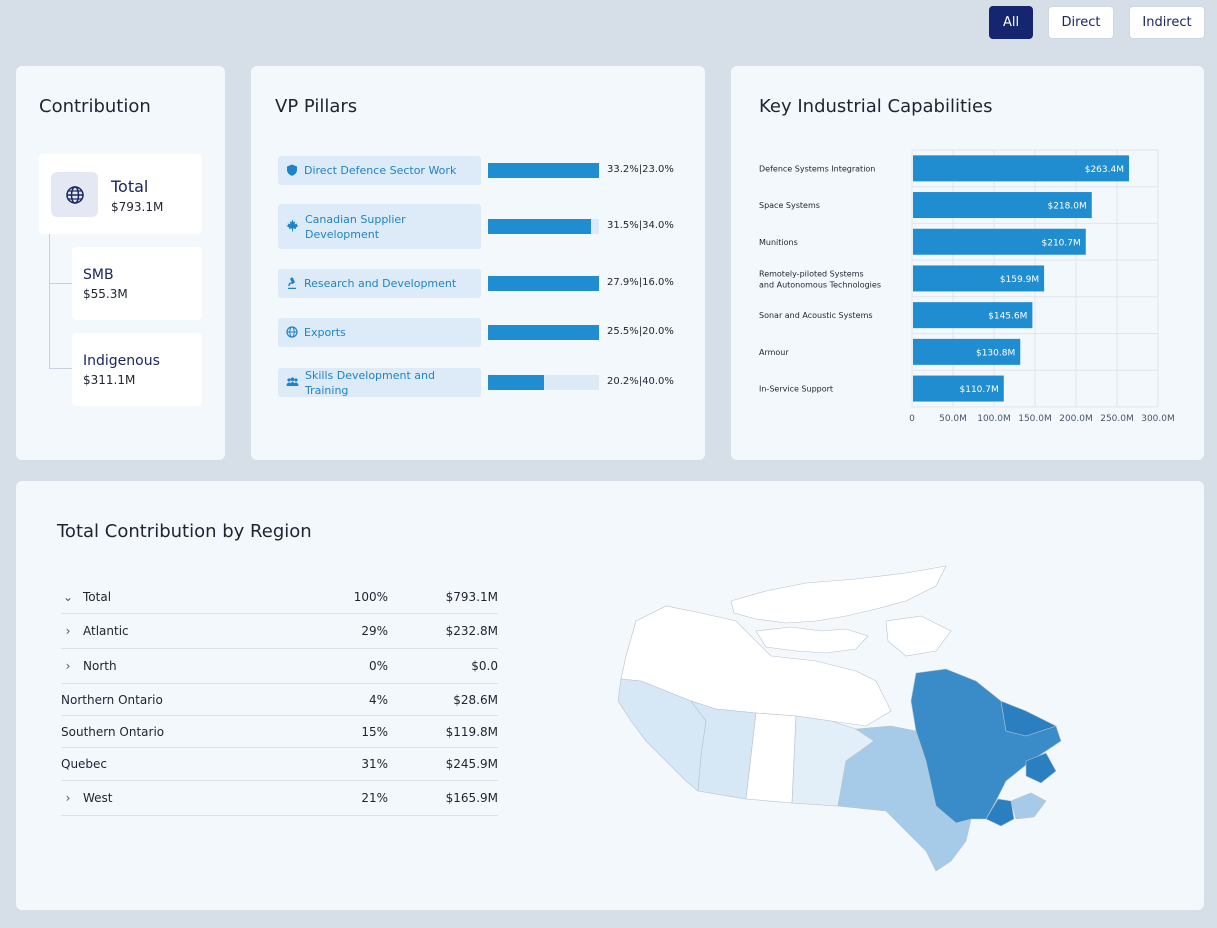  What do you see at coordinates (130, 186) in the screenshot?
I see `total-label: Total` at bounding box center [130, 186].